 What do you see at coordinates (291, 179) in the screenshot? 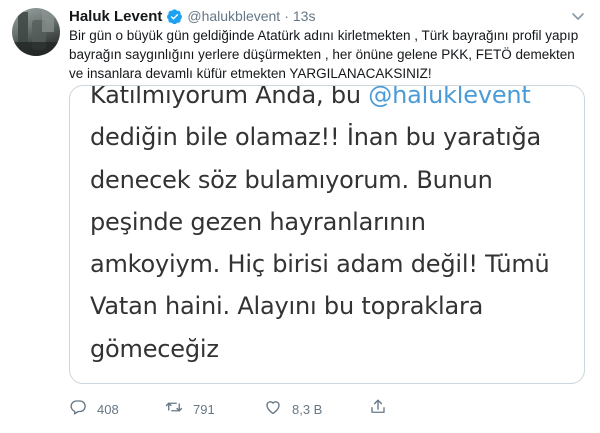
I see `media-line: denecek söz bulamıyorum. Bunun` at bounding box center [291, 179].